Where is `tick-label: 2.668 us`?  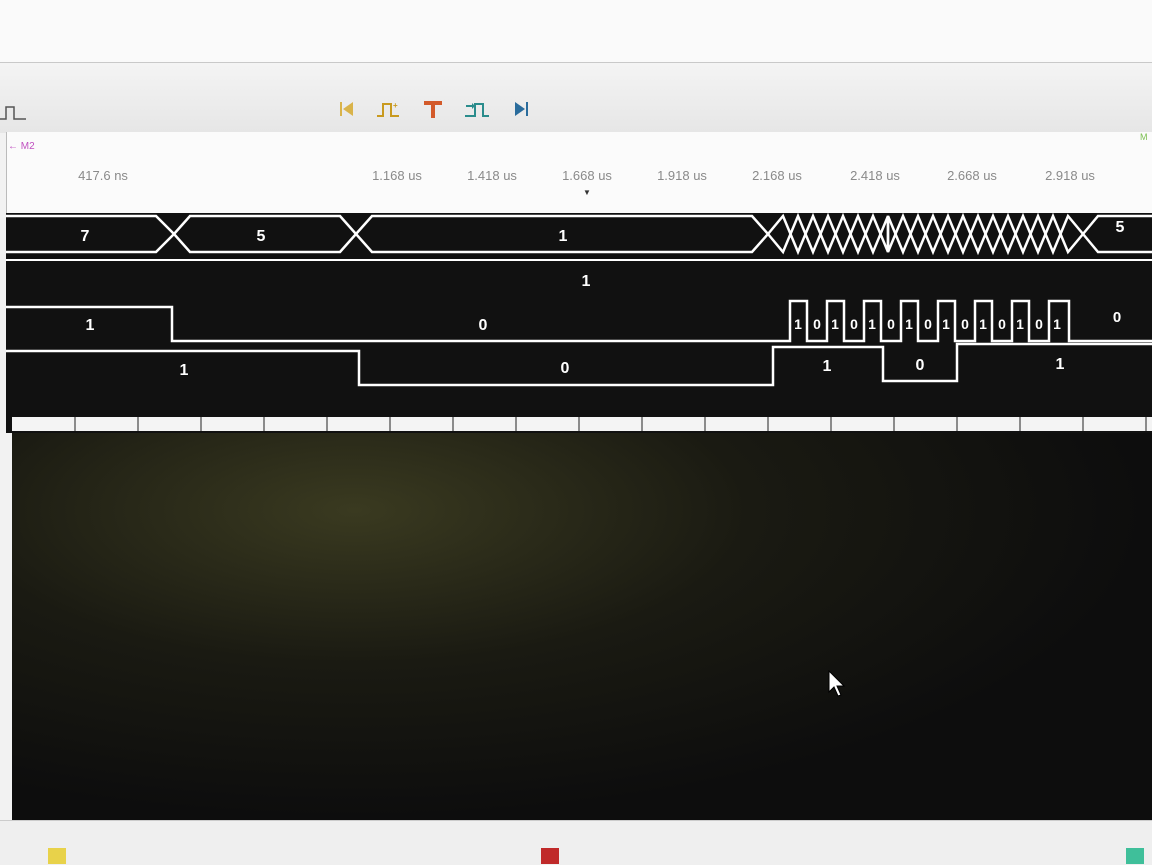 tick-label: 2.668 us is located at coordinates (972, 175).